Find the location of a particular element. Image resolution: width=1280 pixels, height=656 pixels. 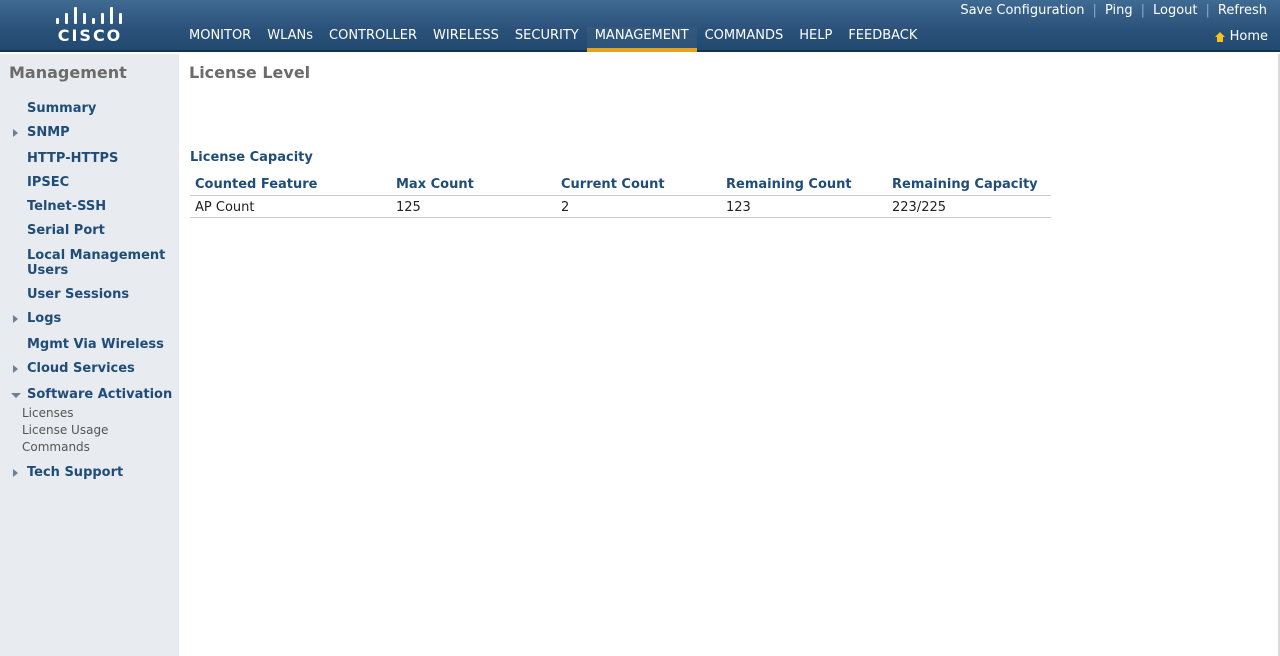

nav-wireless: WIRELESS is located at coordinates (466, 39).